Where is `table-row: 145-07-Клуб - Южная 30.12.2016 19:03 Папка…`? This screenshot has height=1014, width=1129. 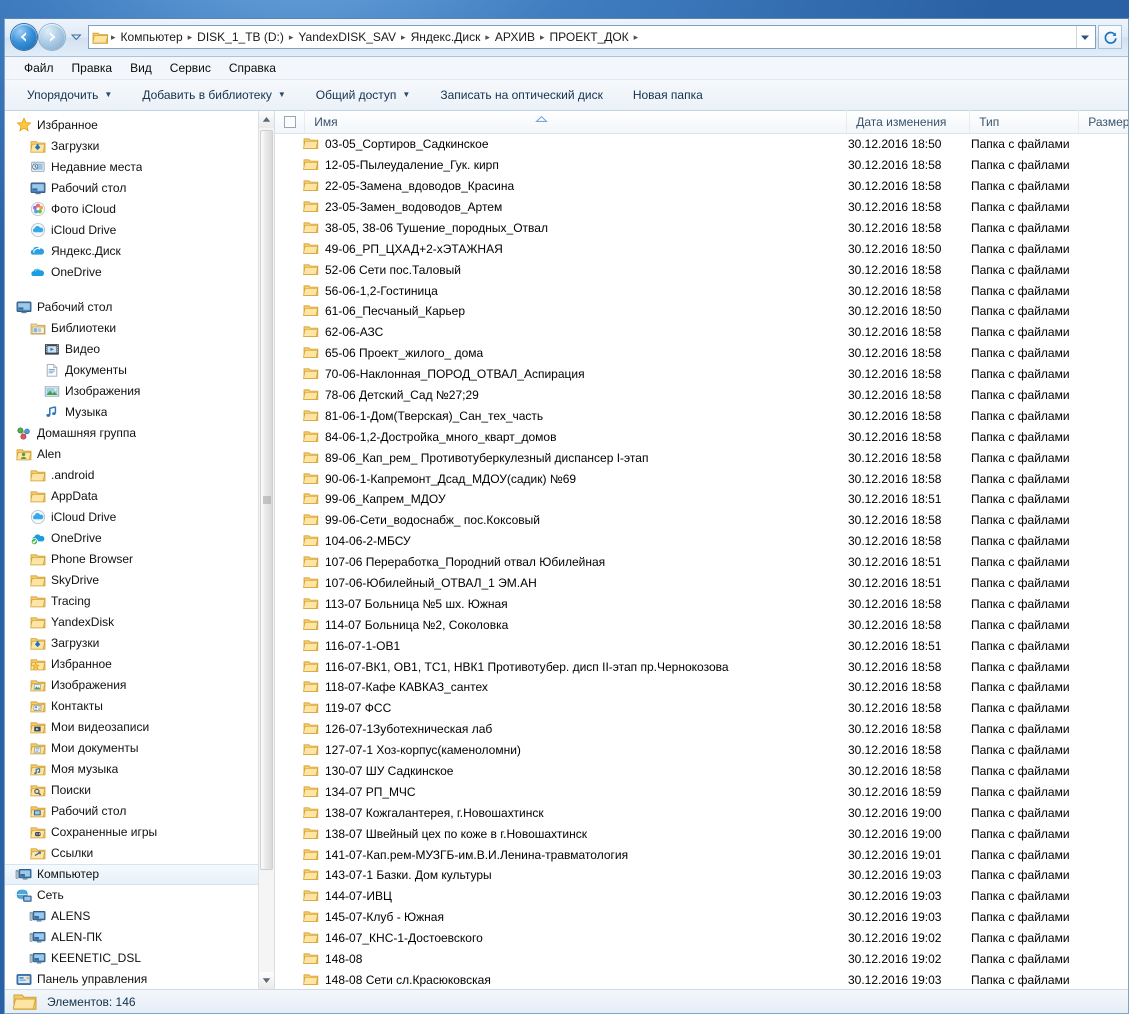
table-row: 145-07-Клуб - Южная 30.12.2016 19:03 Папка… is located at coordinates (701, 917).